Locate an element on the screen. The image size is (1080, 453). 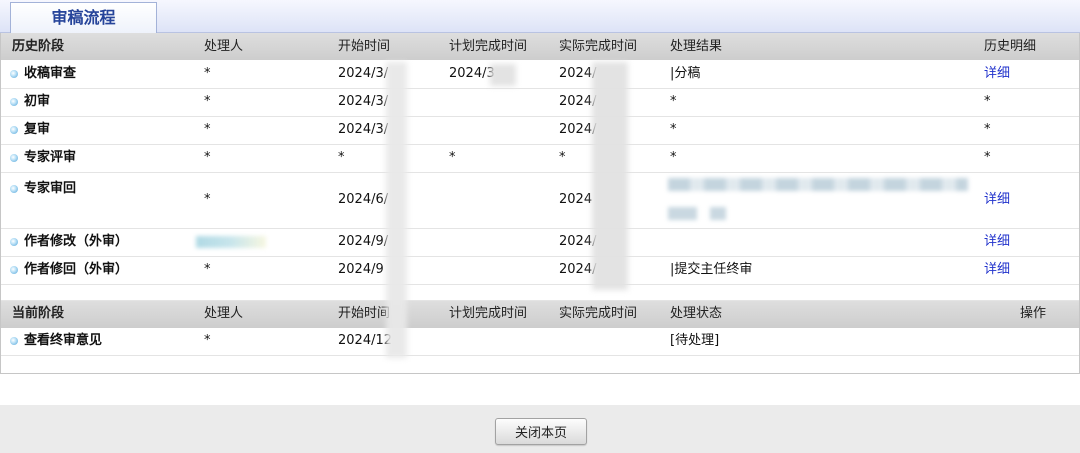
history-row: 初审 * 2024/3/ 2024/ * * is located at coordinates (540, 102).